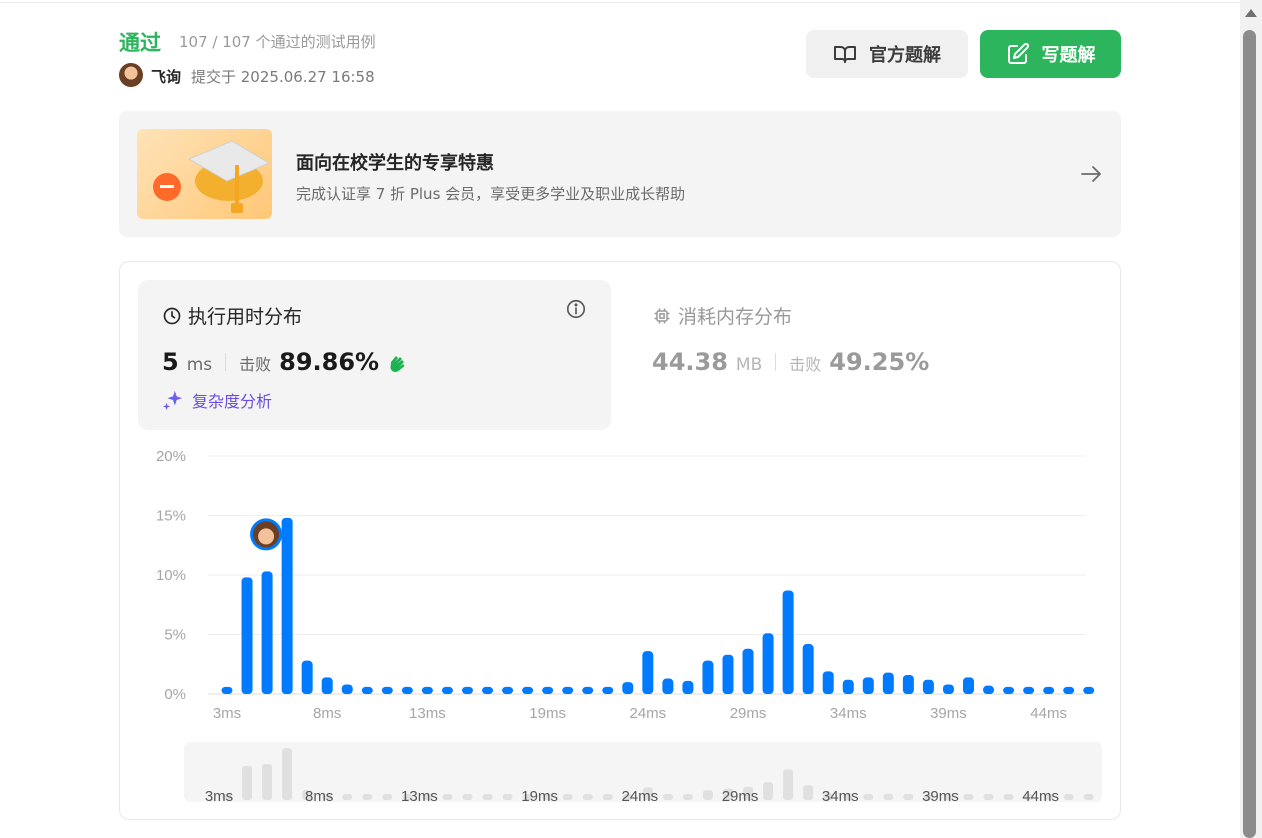 The height and width of the screenshot is (838, 1262). Describe the element at coordinates (940, 796) in the screenshot. I see `overview-tick-label: 39ms` at that location.